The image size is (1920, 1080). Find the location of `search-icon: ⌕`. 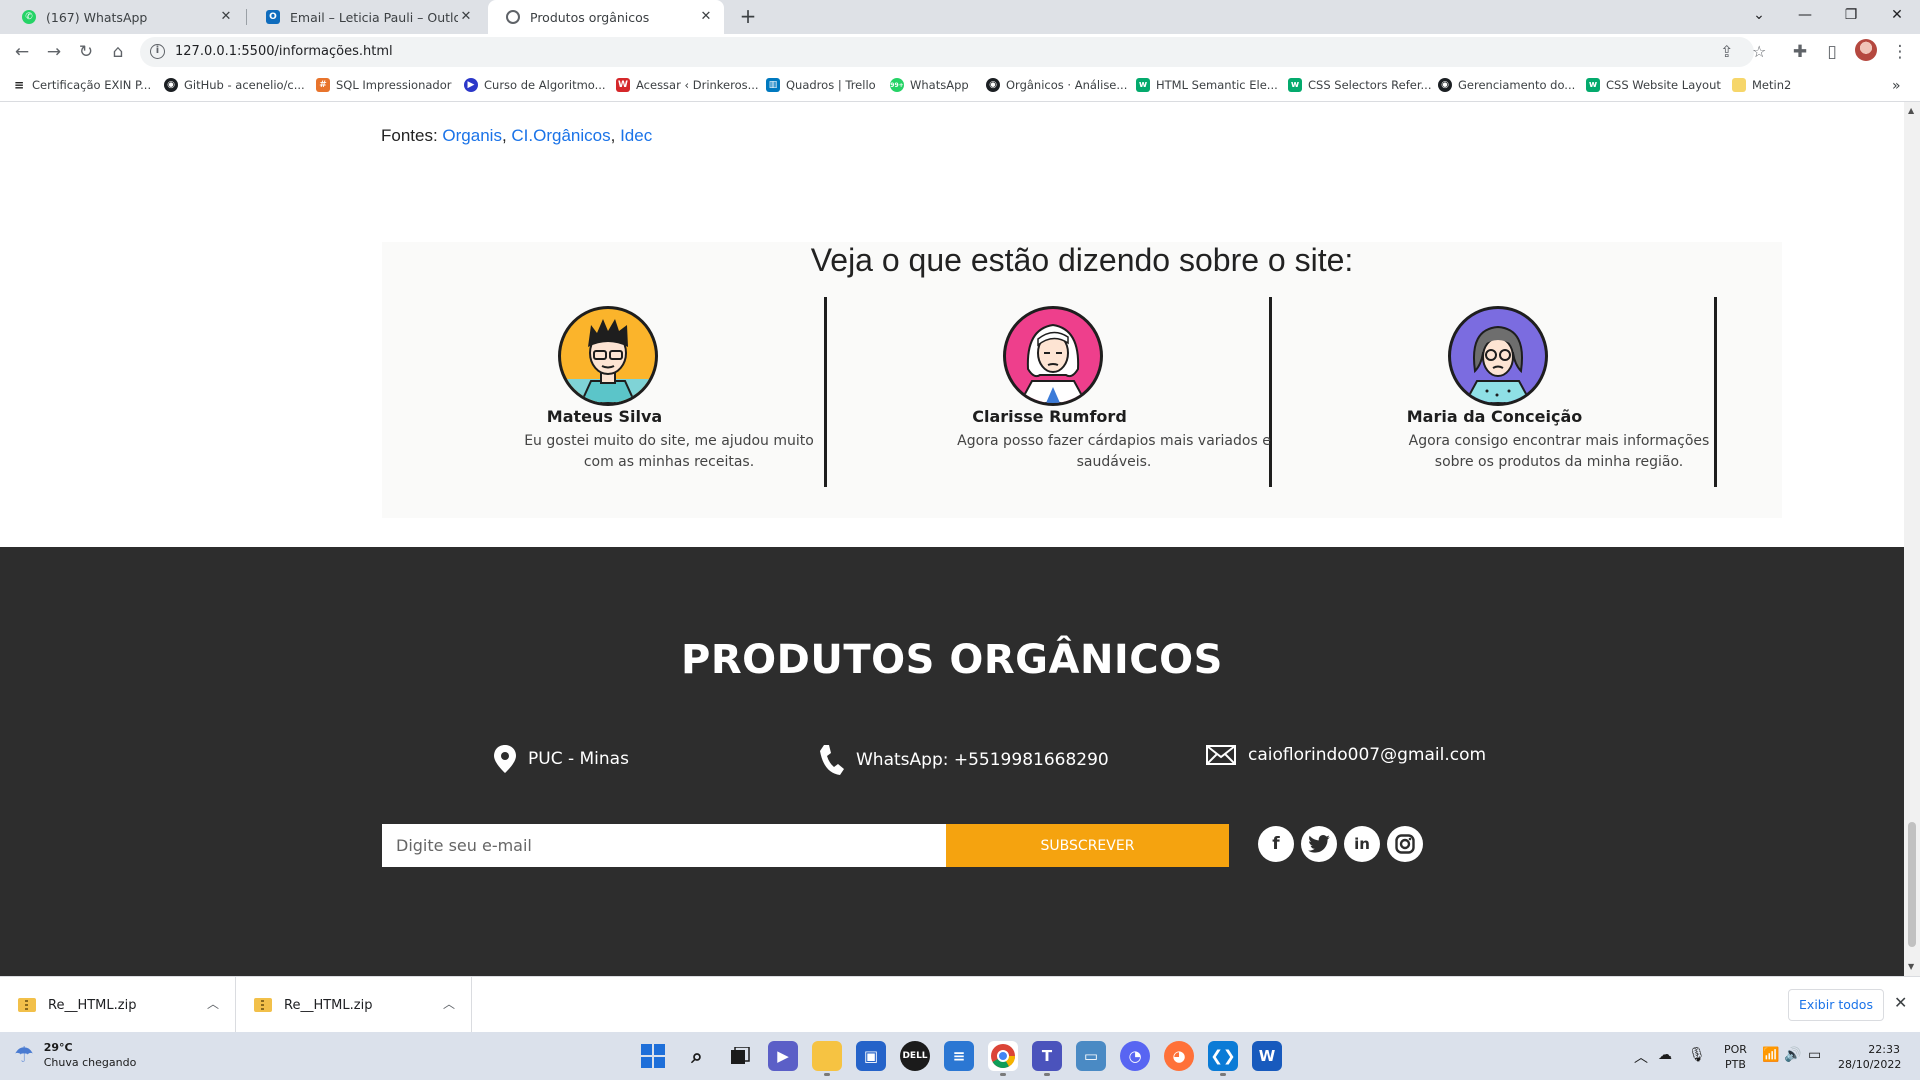

search-icon: ⌕ is located at coordinates (697, 1056).